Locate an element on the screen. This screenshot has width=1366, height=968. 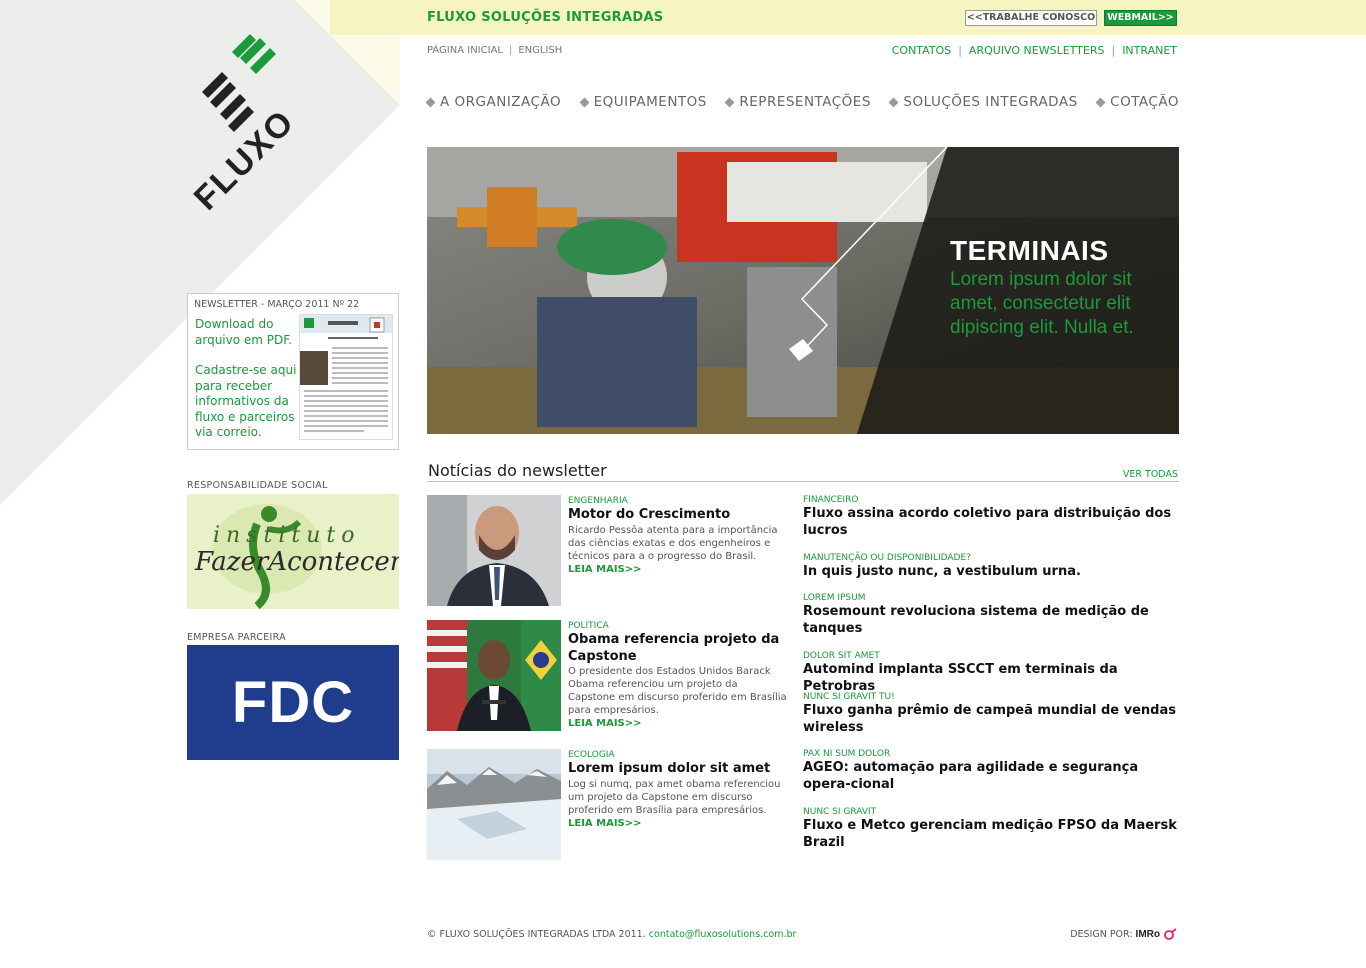
copyright-text: © FLUXO SOLUÇÕES INTEGRADAS LTDA 2011. is located at coordinates (536, 934).